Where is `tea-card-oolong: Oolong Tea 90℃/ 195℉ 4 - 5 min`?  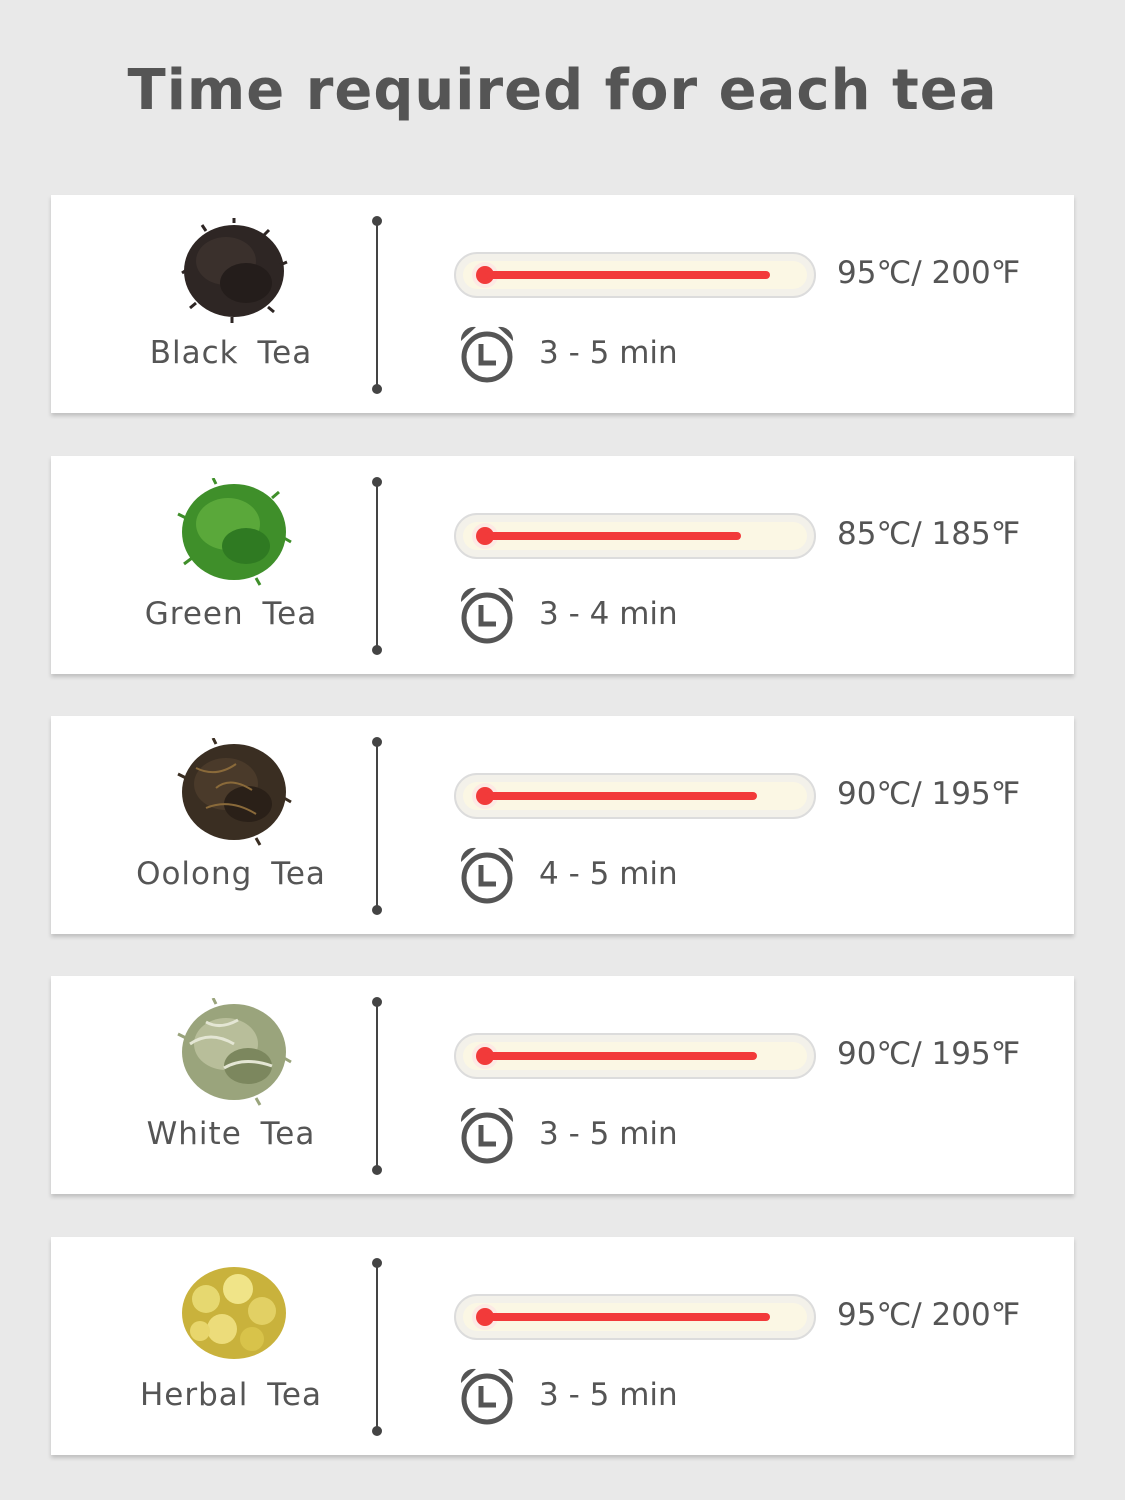
tea-card-oolong: Oolong Tea 90℃/ 195℉ 4 - 5 min is located at coordinates (562, 825).